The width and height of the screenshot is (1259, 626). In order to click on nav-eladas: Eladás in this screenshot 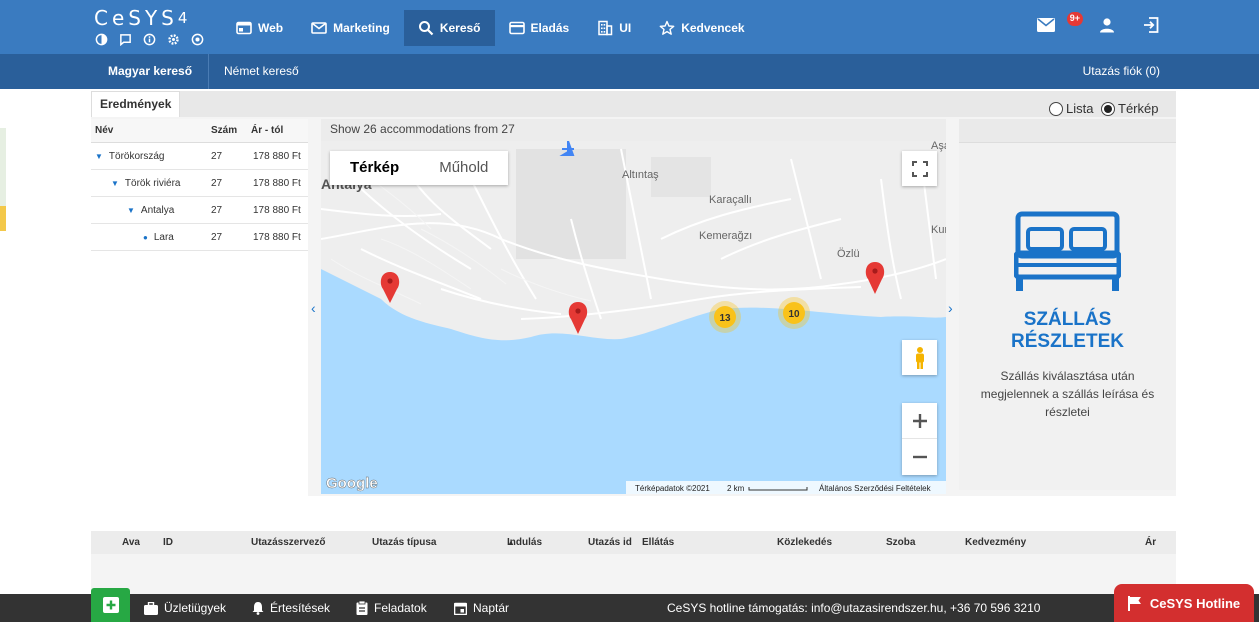, I will do `click(539, 28)`.